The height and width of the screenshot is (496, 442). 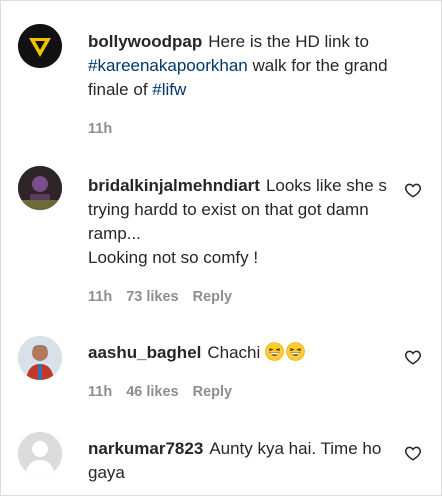 What do you see at coordinates (144, 352) in the screenshot?
I see `comment-username: aashu_baghel` at bounding box center [144, 352].